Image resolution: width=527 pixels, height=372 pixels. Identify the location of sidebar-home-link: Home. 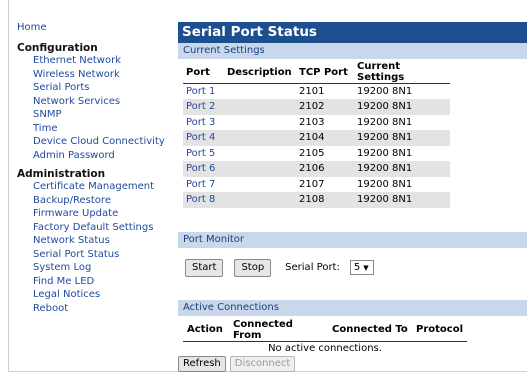
(97, 28).